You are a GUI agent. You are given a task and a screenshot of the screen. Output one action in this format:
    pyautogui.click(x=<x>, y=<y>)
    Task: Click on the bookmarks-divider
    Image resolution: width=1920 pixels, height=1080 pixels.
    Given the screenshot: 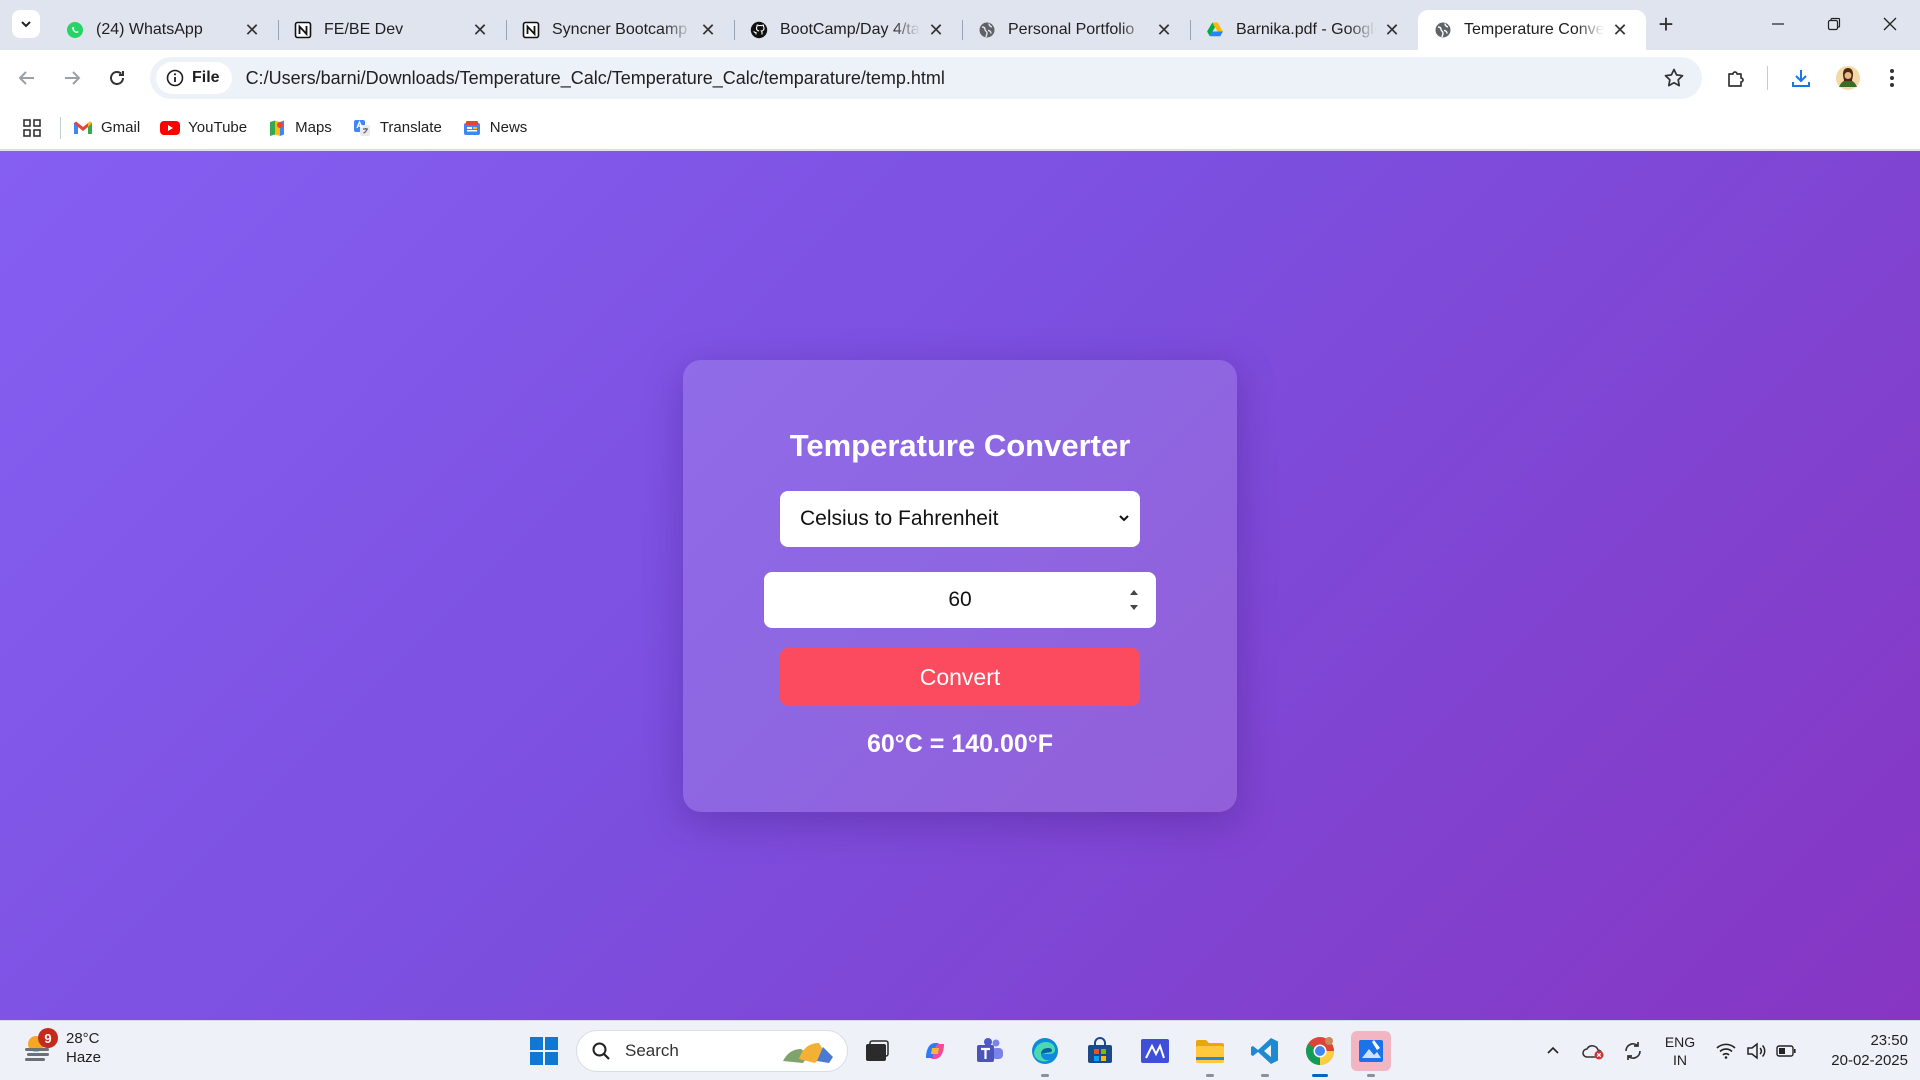 What is the action you would take?
    pyautogui.click(x=60, y=127)
    